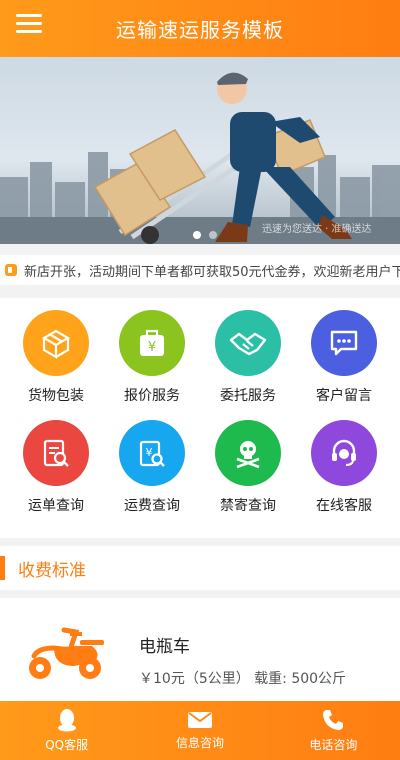  Describe the element at coordinates (56, 343) in the screenshot. I see `package-icon` at that location.